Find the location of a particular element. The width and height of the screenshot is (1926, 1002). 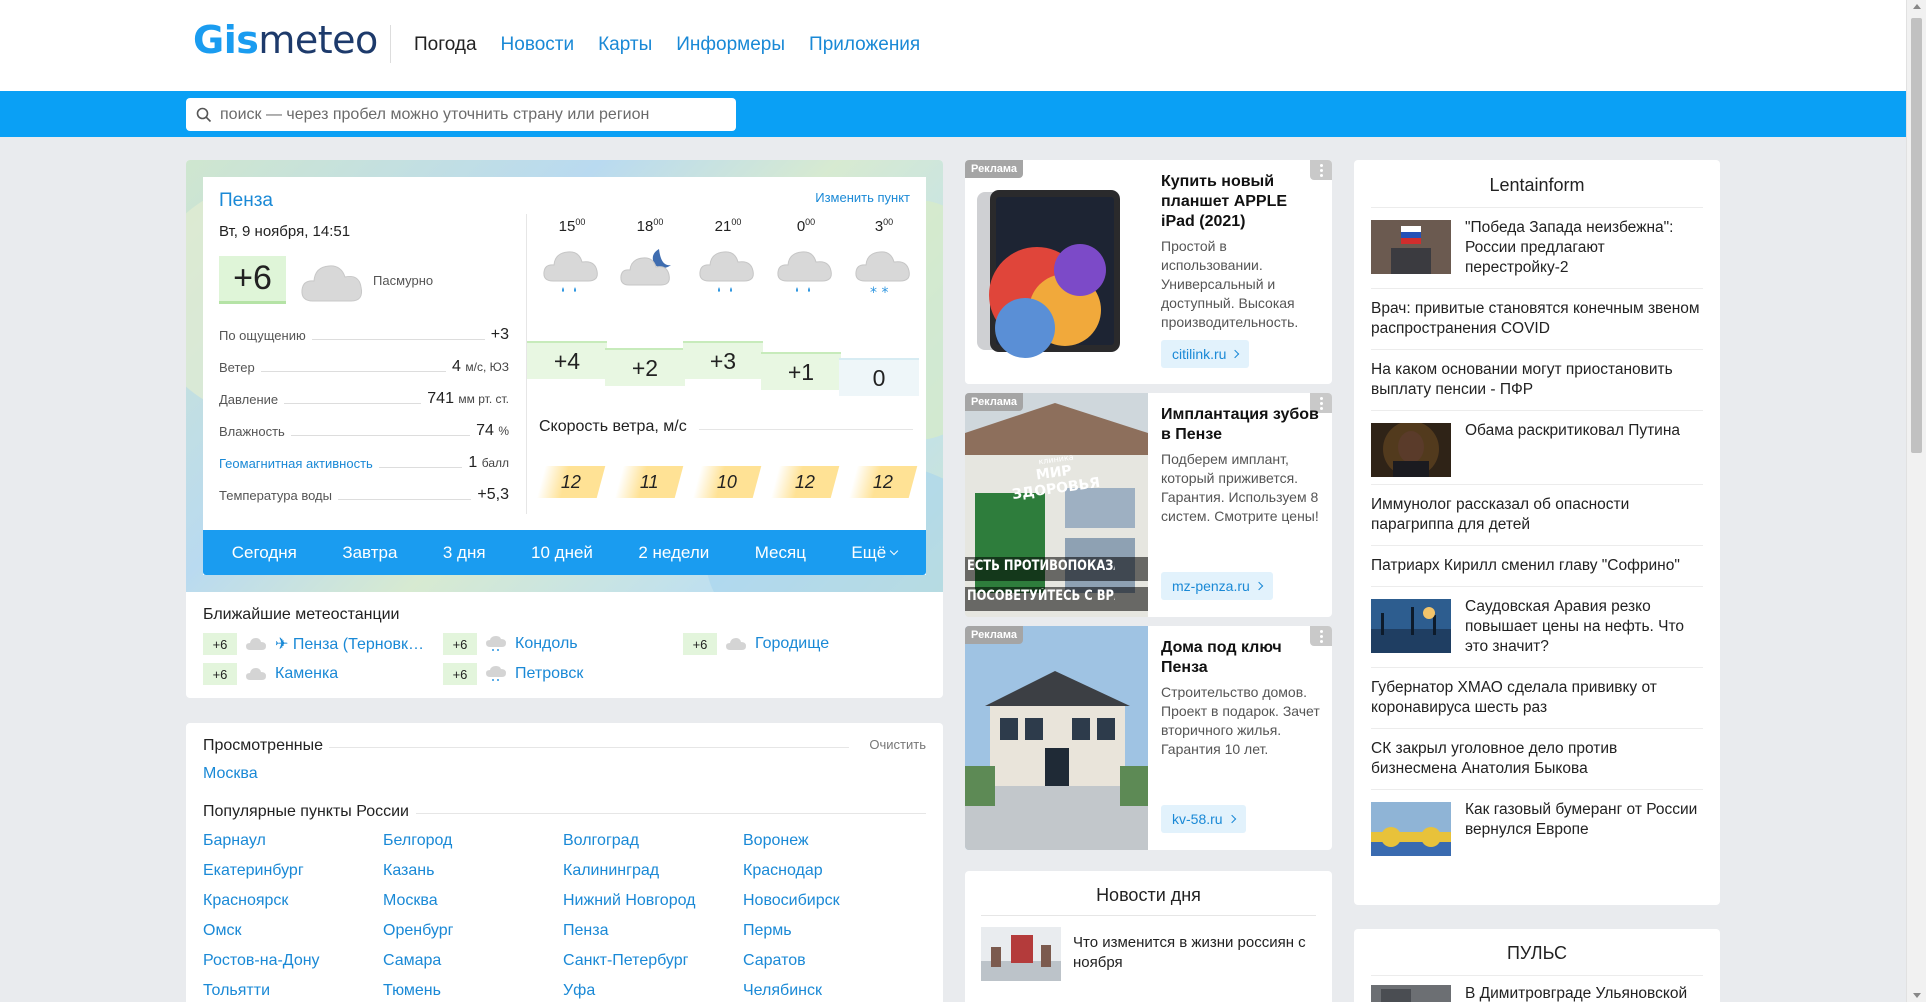

ad-link-button: mz-penza.ru is located at coordinates (1217, 586).